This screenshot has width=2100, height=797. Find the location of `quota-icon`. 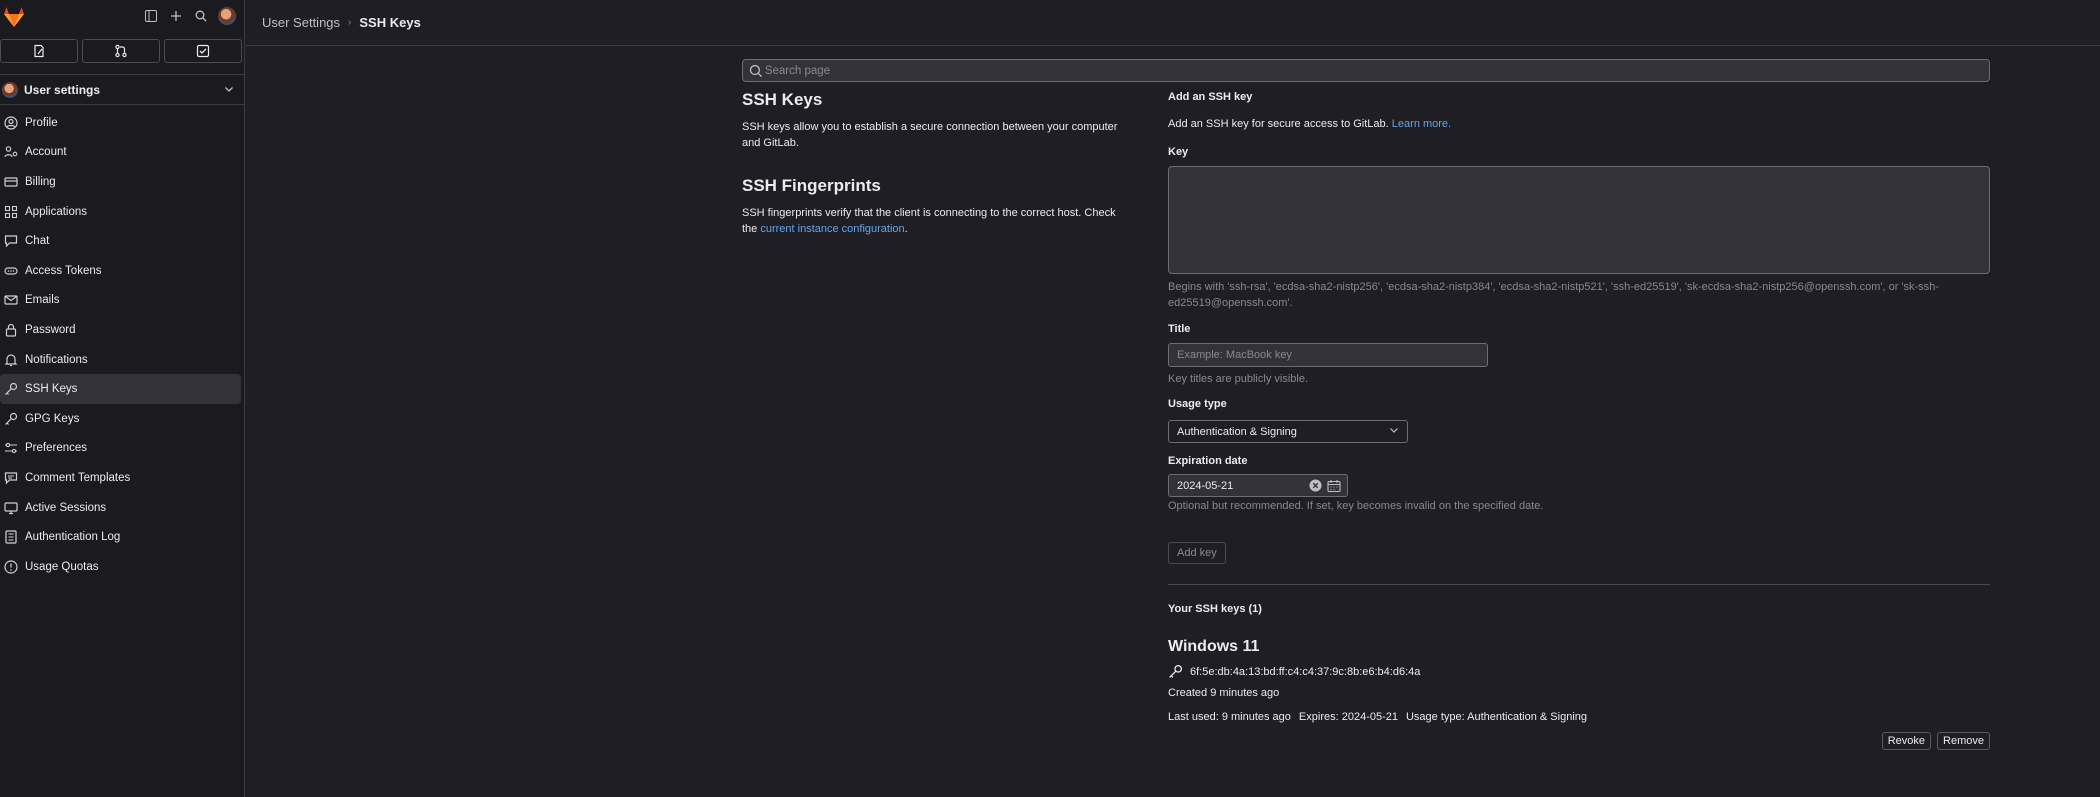

quota-icon is located at coordinates (11, 567).